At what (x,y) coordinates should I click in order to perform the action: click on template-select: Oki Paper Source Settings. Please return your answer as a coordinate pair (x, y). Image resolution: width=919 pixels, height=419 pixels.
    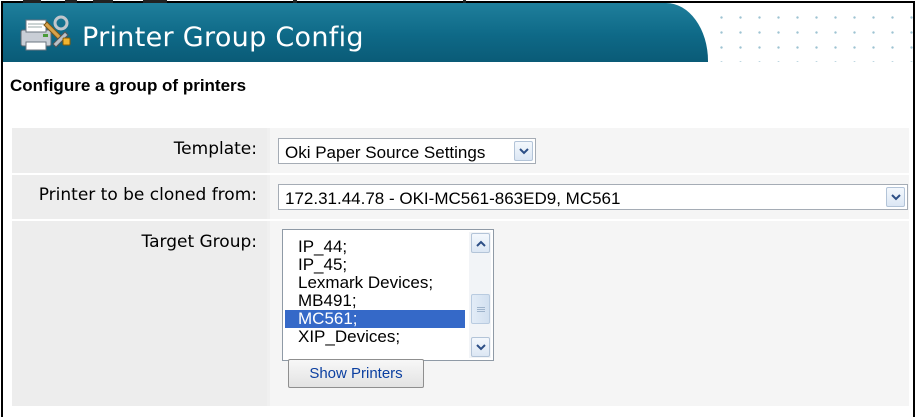
    Looking at the image, I should click on (407, 151).